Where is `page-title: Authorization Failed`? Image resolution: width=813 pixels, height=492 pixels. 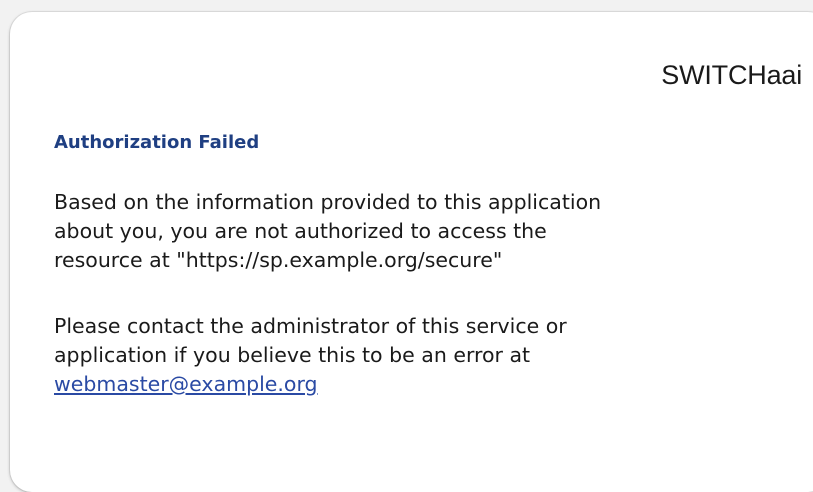
page-title: Authorization Failed is located at coordinates (157, 142).